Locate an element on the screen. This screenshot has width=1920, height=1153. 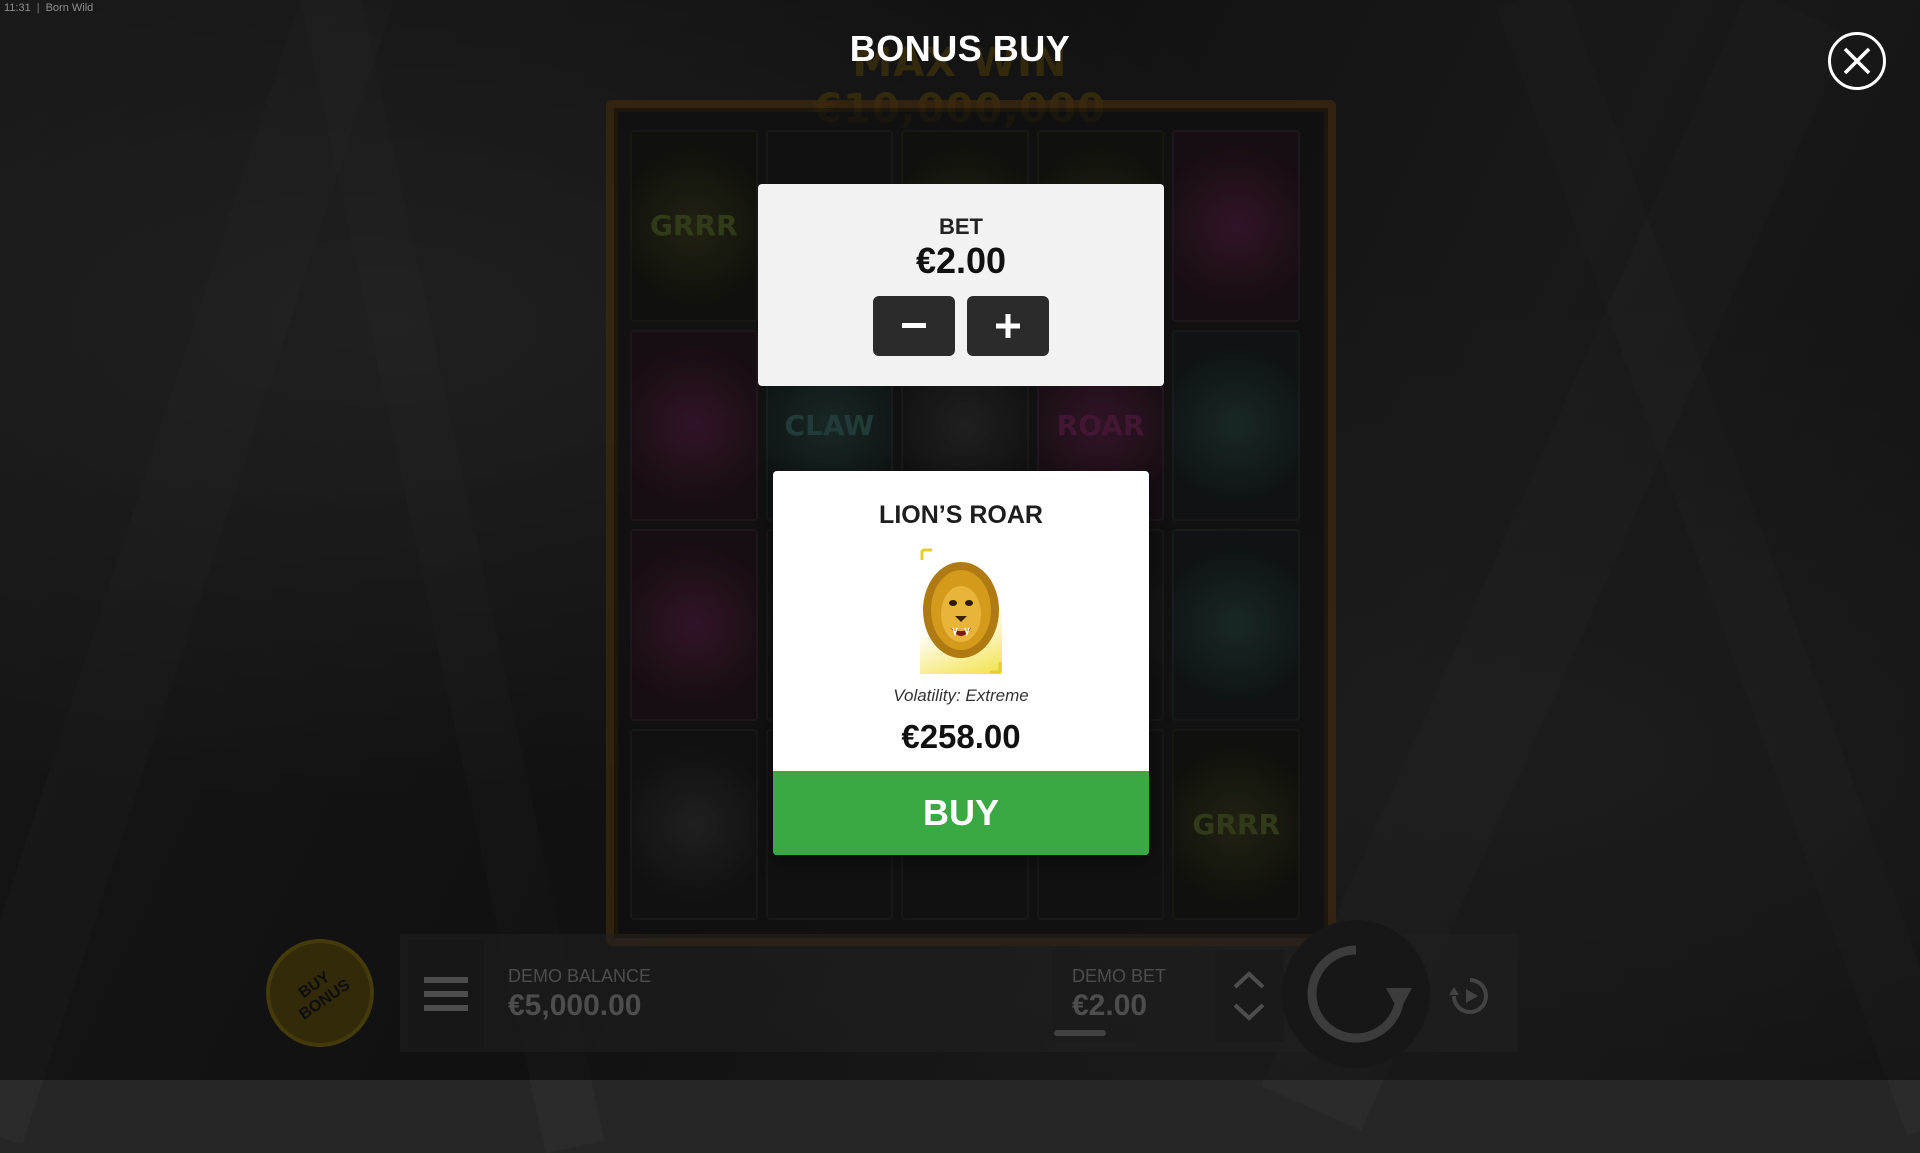
plus-icon is located at coordinates (1008, 326).